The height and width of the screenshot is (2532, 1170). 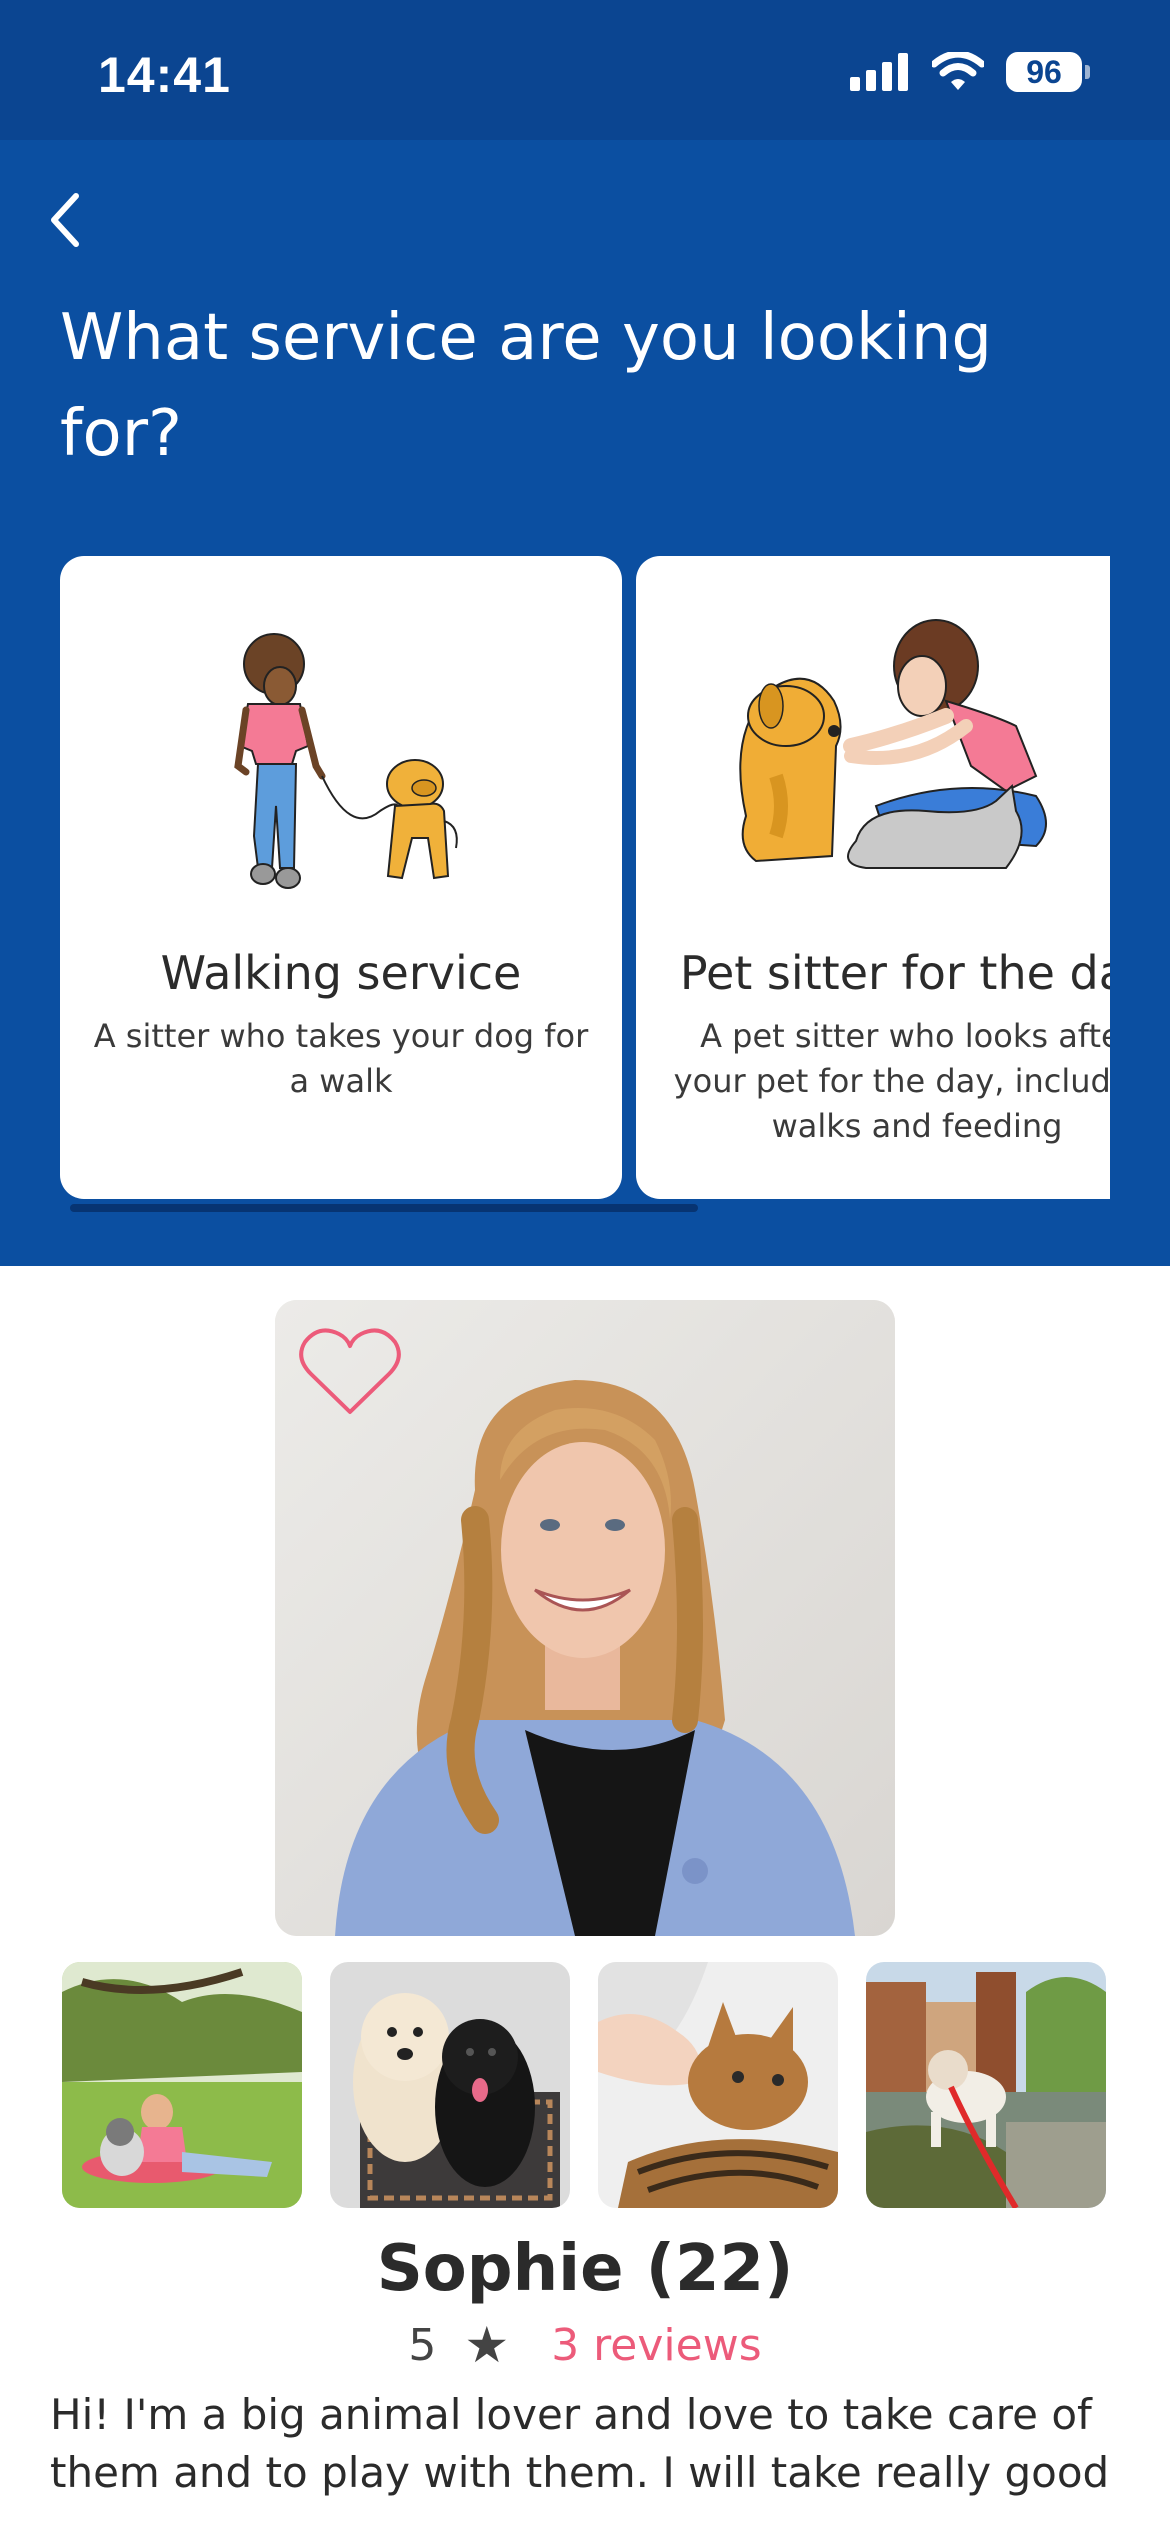 What do you see at coordinates (526, 386) in the screenshot?
I see `page-title: What service are you looking for?` at bounding box center [526, 386].